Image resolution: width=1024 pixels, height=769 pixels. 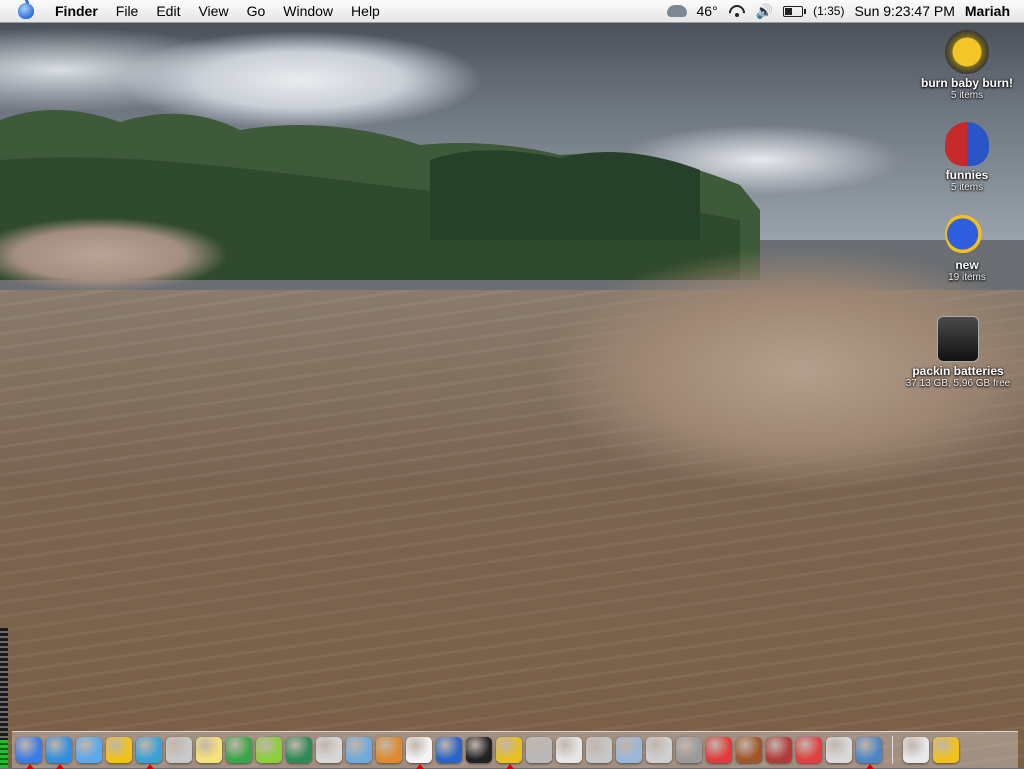 I want to click on desktop-item-name: burn baby burn!, so click(x=963, y=83).